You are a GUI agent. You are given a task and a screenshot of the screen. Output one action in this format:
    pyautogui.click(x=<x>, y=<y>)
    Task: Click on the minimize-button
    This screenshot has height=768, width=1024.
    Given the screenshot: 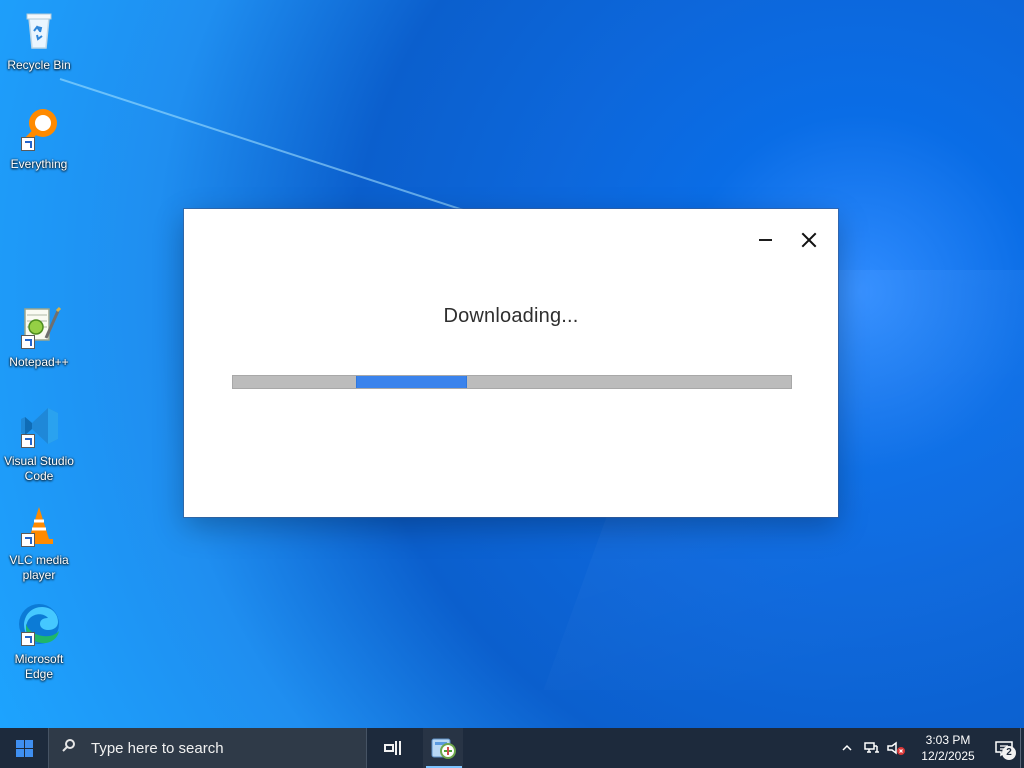 What is the action you would take?
    pyautogui.click(x=765, y=240)
    